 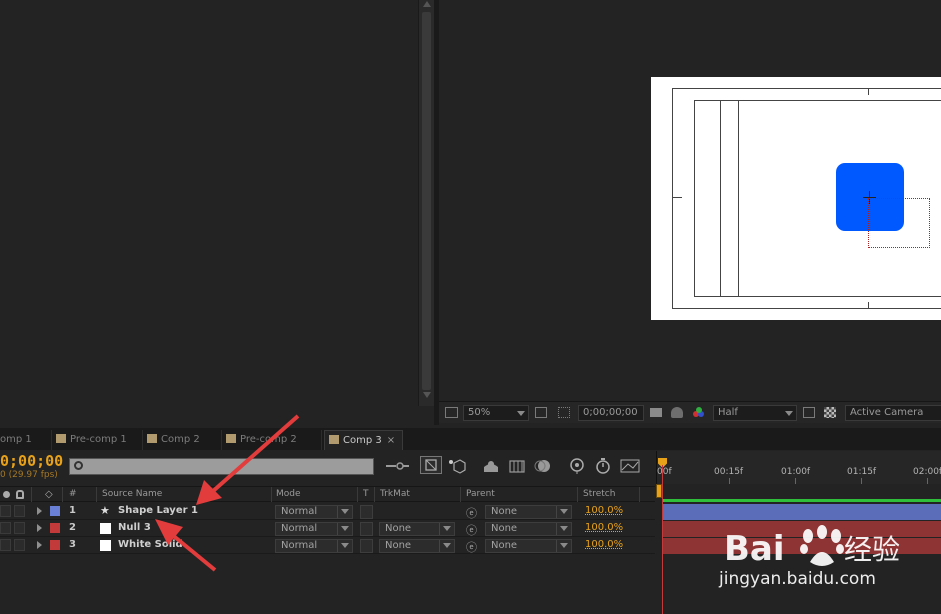 What do you see at coordinates (105, 545) in the screenshot?
I see `solid-icon` at bounding box center [105, 545].